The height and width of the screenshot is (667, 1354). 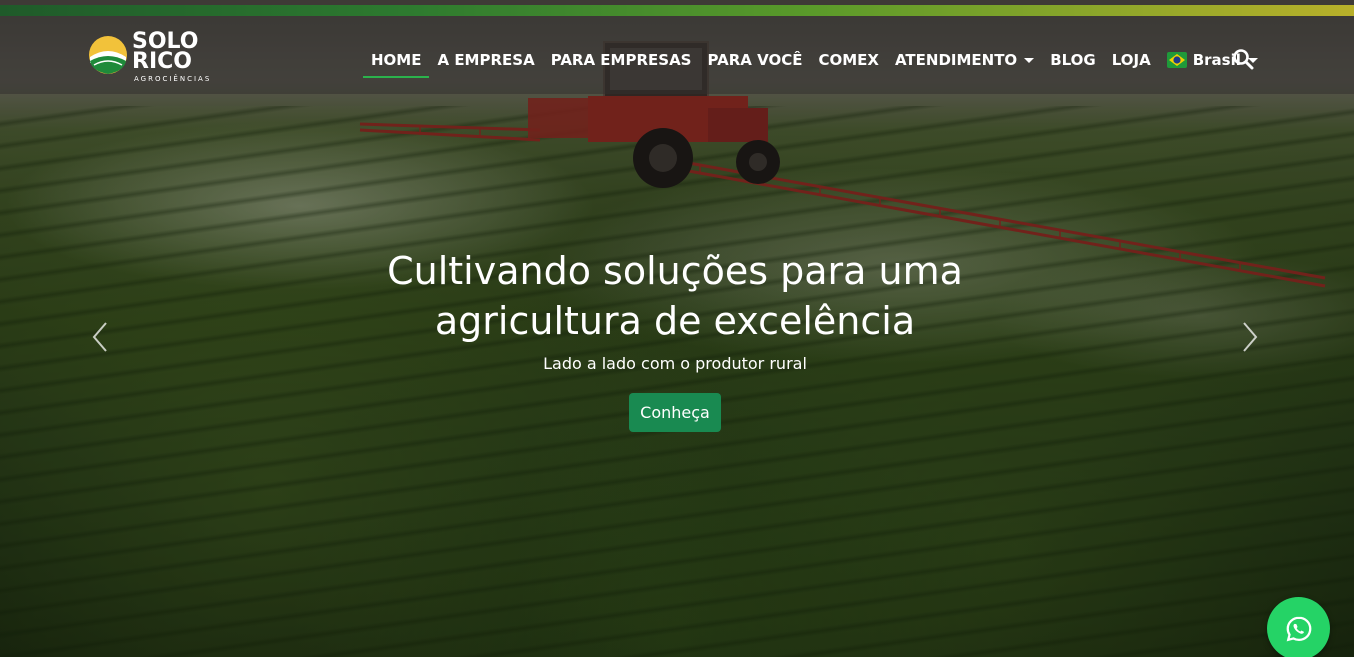 I want to click on hero-title-line-1: Cultivando soluções para uma, so click(x=675, y=271).